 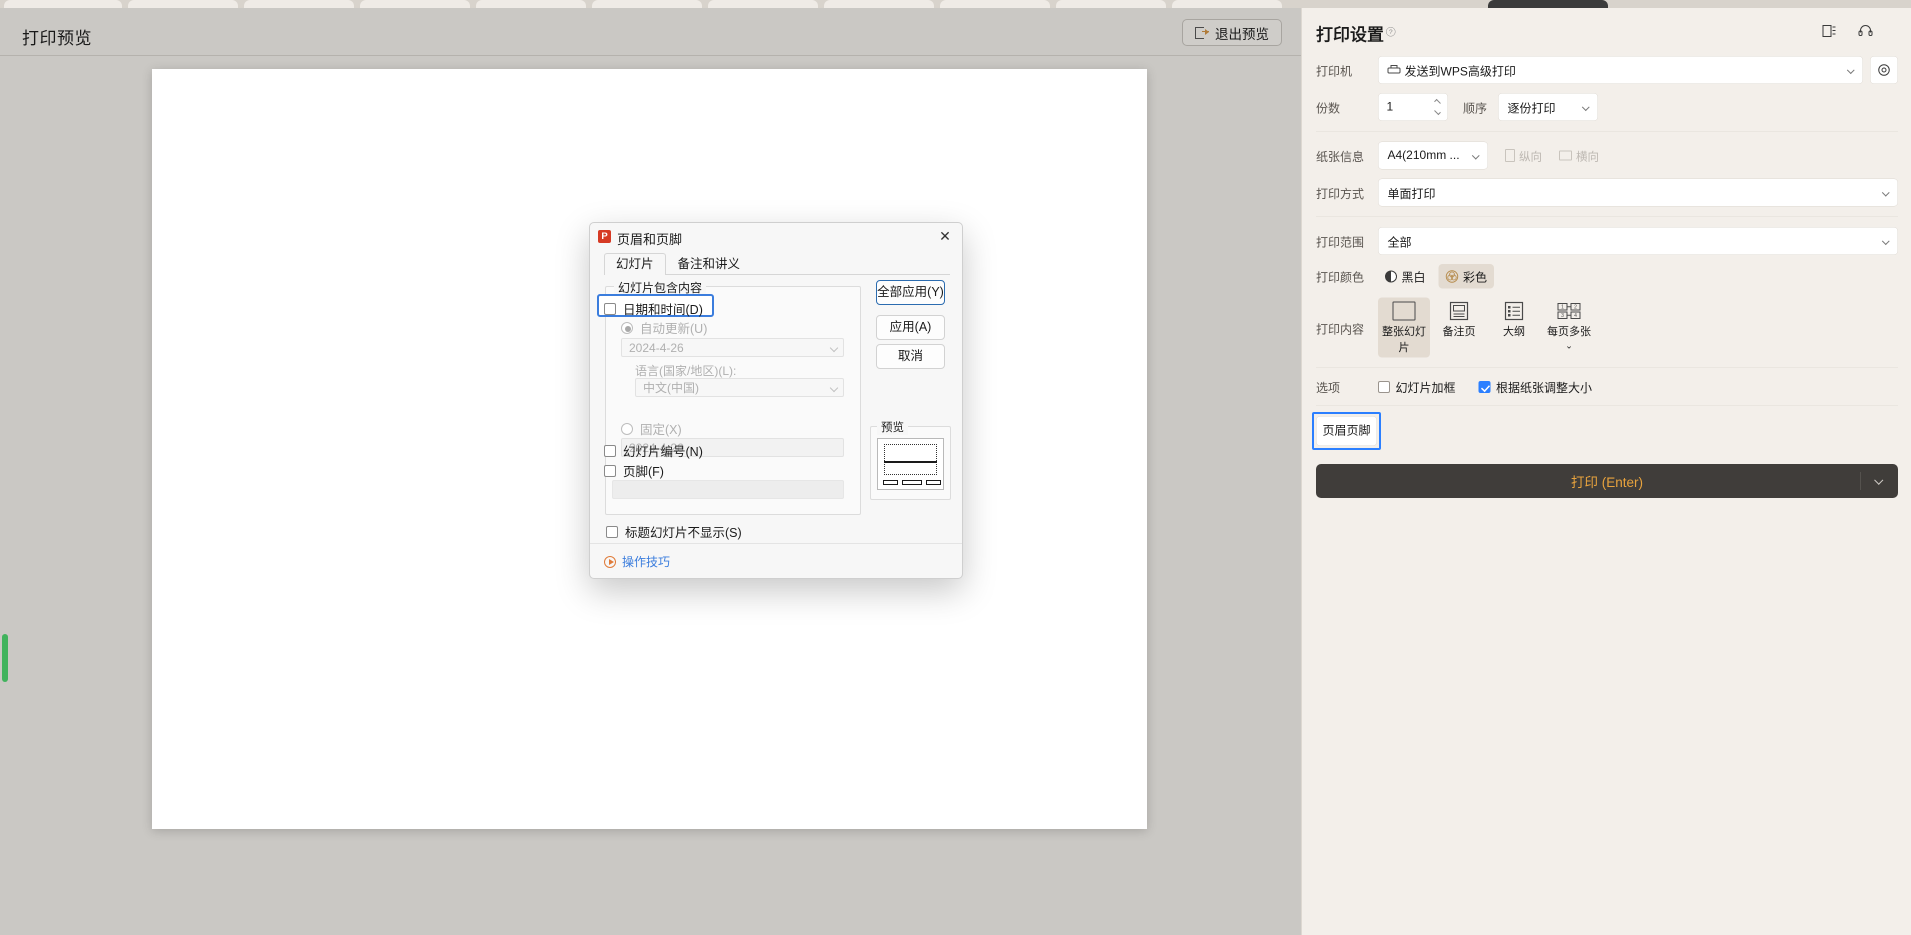 What do you see at coordinates (610, 450) in the screenshot?
I see `checkbox-box` at bounding box center [610, 450].